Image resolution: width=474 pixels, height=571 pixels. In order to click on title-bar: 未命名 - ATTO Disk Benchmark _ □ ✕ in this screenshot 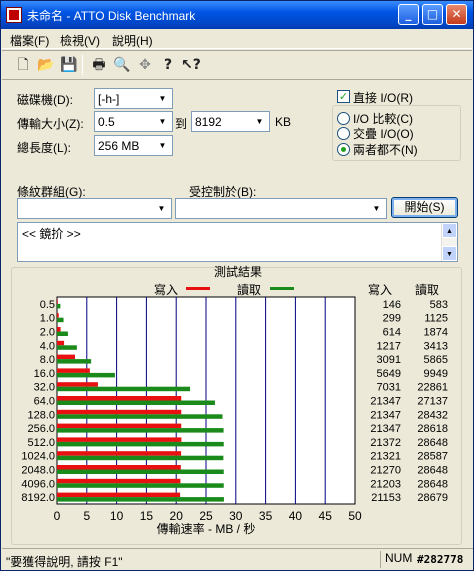, I will do `click(237, 15)`.